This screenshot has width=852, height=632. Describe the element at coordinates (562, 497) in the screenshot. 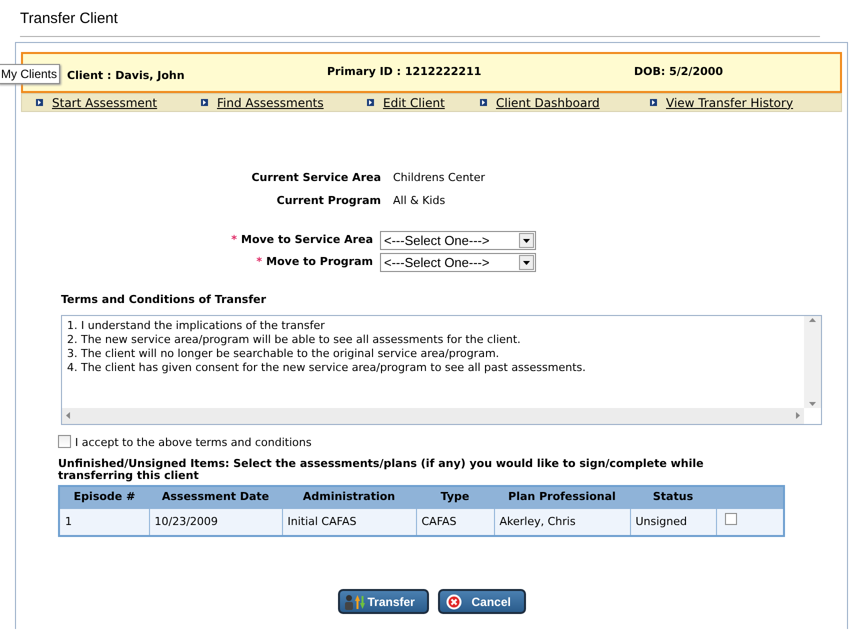

I see `column-header: Plan Professional` at that location.